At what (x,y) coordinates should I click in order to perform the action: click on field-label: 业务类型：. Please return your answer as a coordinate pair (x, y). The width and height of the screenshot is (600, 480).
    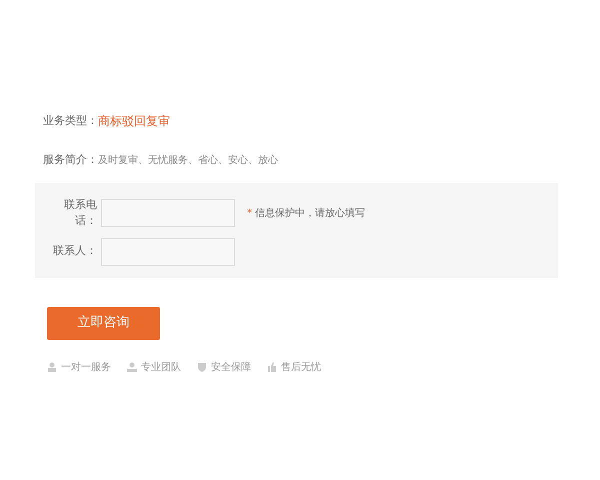
    Looking at the image, I should click on (70, 120).